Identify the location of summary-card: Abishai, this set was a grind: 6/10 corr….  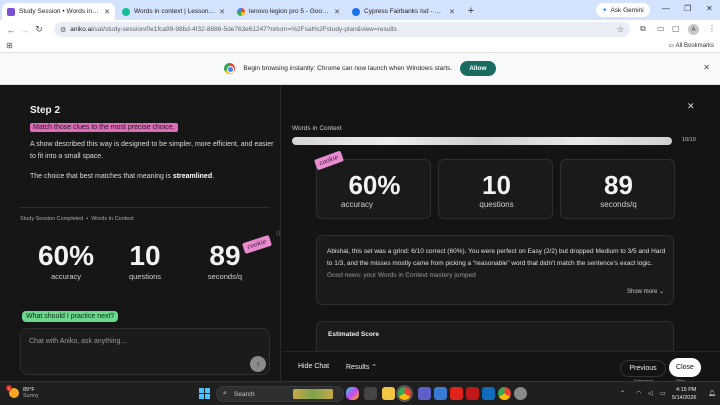
(495, 270).